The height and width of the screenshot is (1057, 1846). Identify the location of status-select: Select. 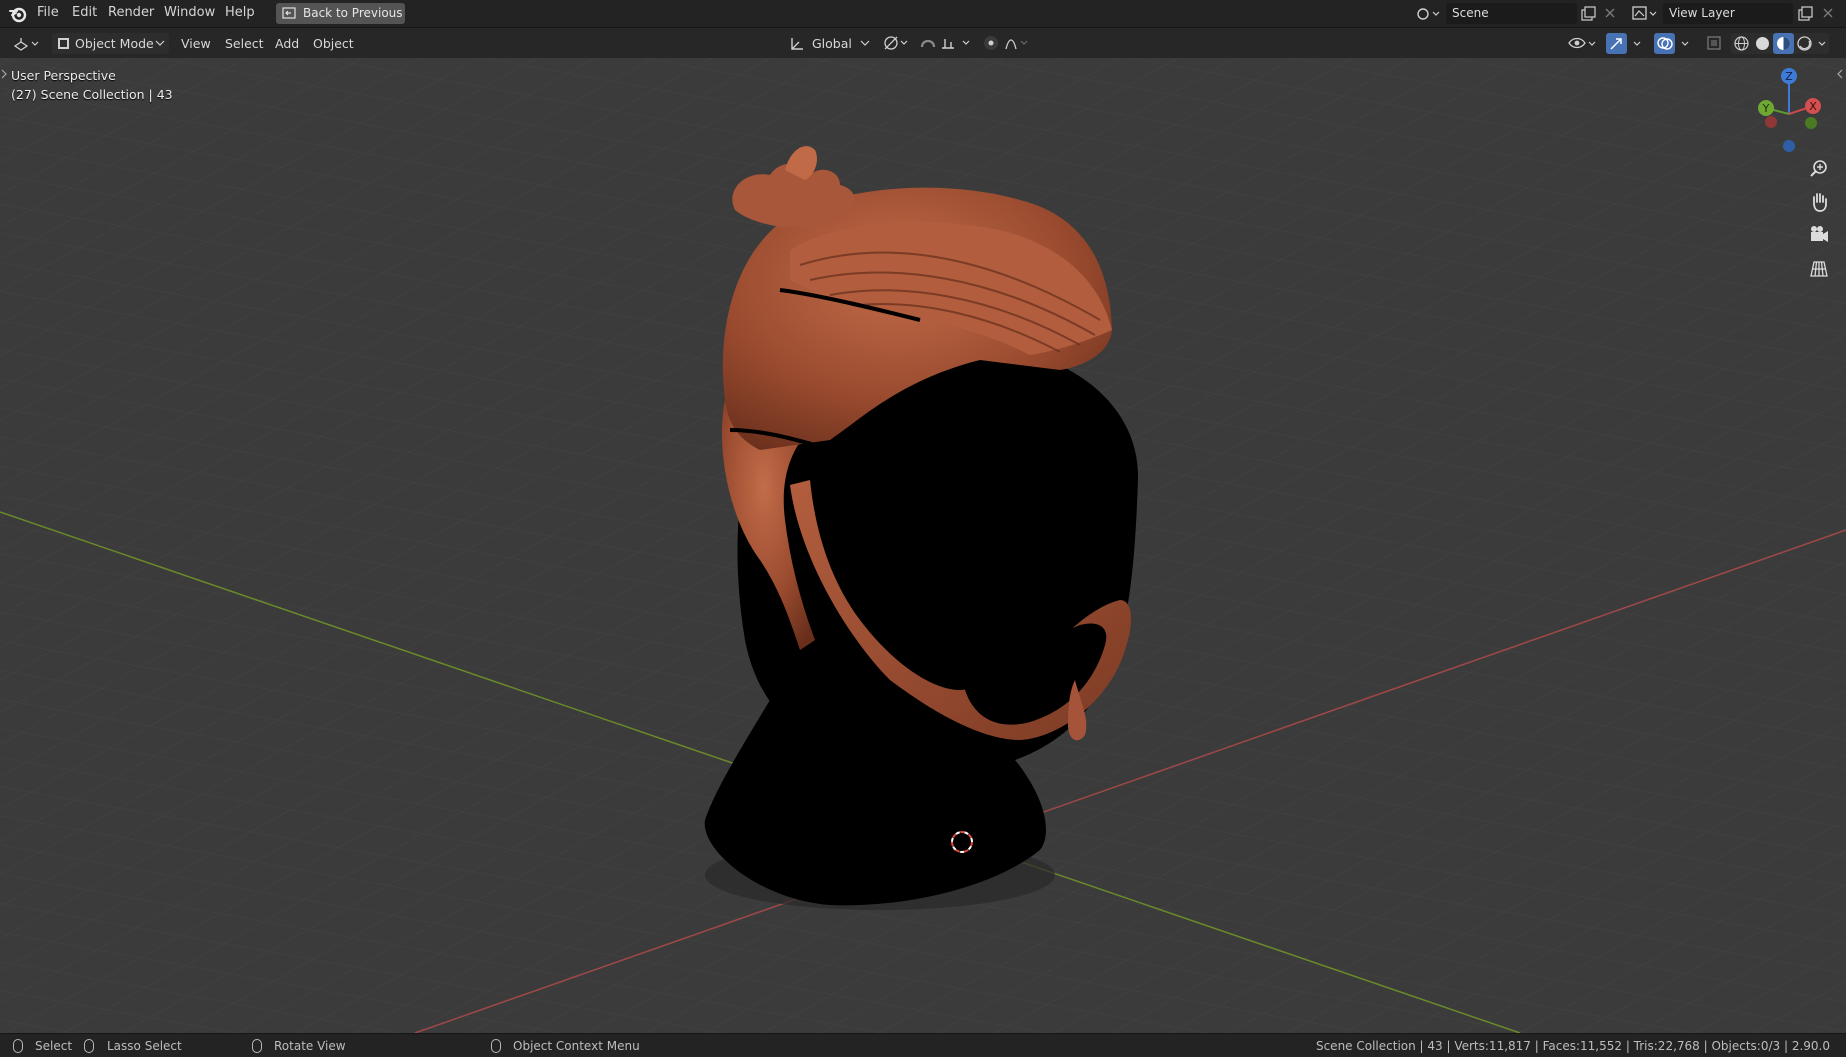
(54, 1046).